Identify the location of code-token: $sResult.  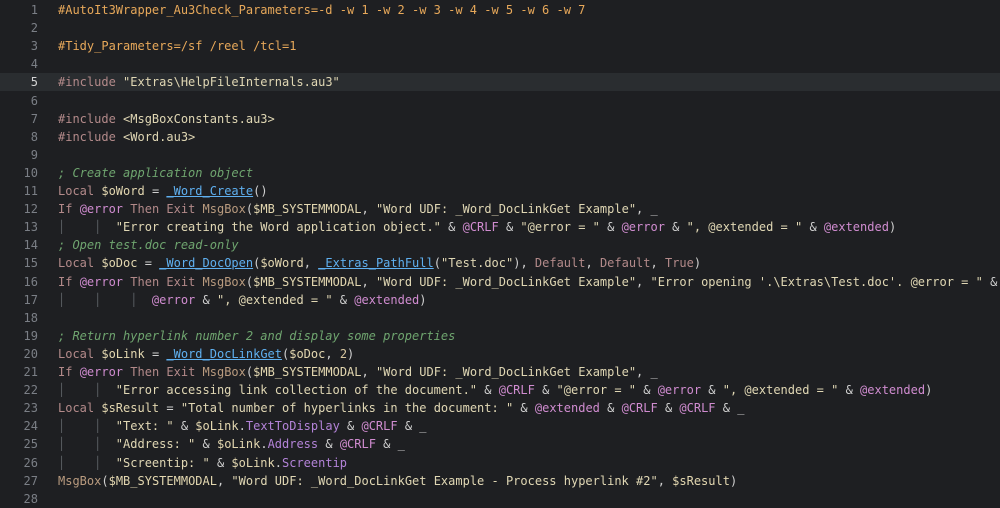
(701, 480).